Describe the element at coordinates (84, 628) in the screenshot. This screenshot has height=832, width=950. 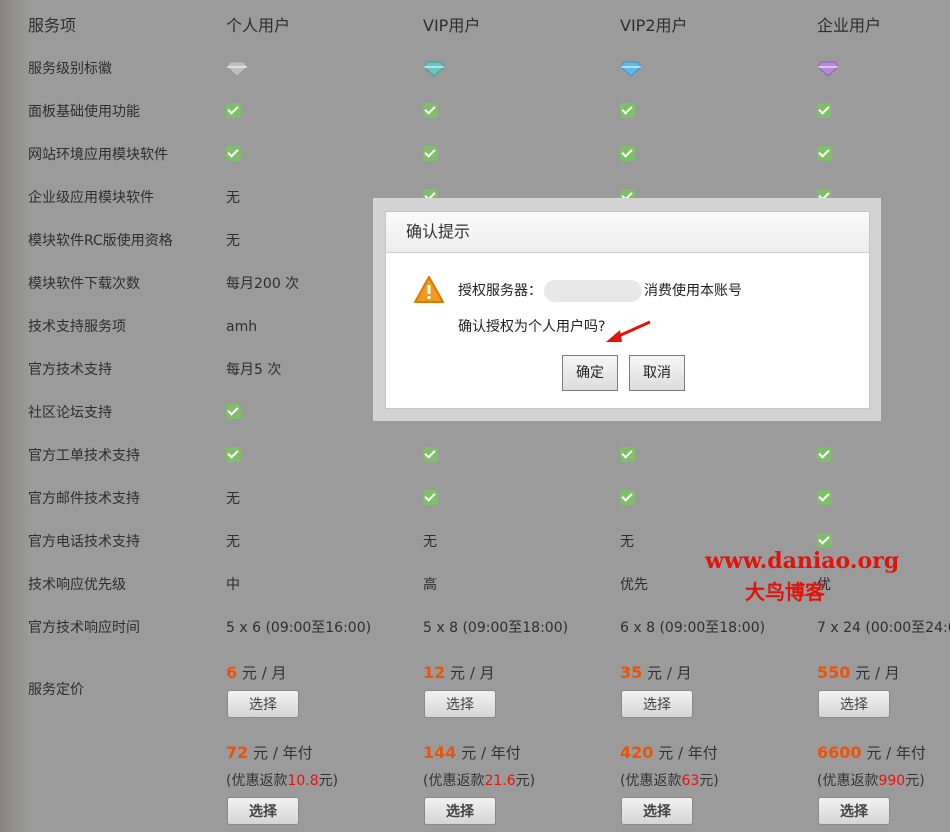
I see `row-label: 官方技术响应时间` at that location.